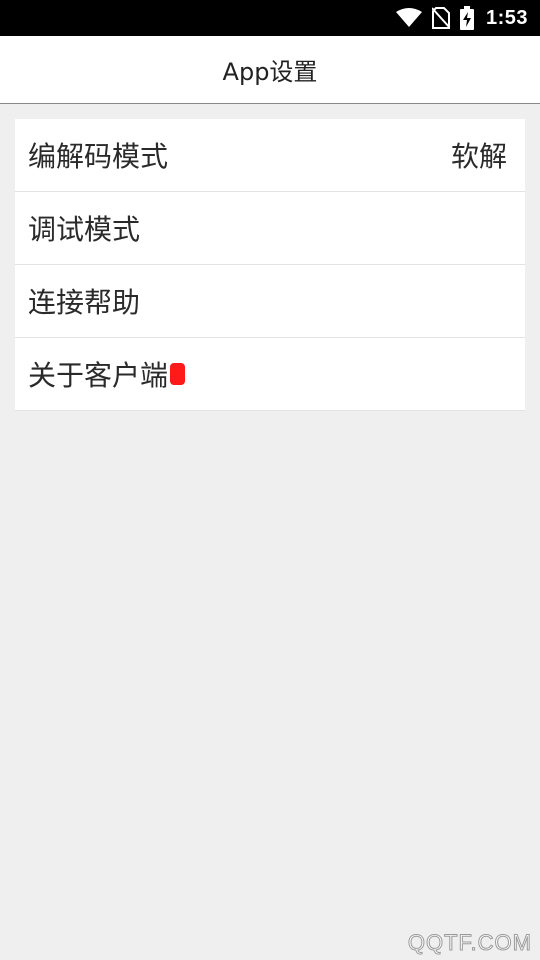  Describe the element at coordinates (270, 228) in the screenshot. I see `setting-debug-mode: 调试模式` at that location.